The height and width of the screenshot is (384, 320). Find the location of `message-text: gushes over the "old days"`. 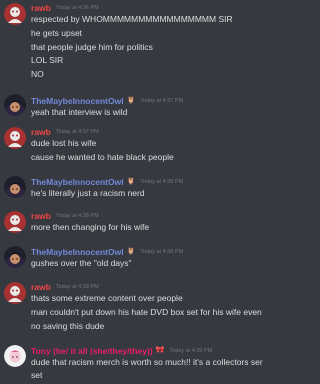

message-text: gushes over the "old days" is located at coordinates (81, 263).